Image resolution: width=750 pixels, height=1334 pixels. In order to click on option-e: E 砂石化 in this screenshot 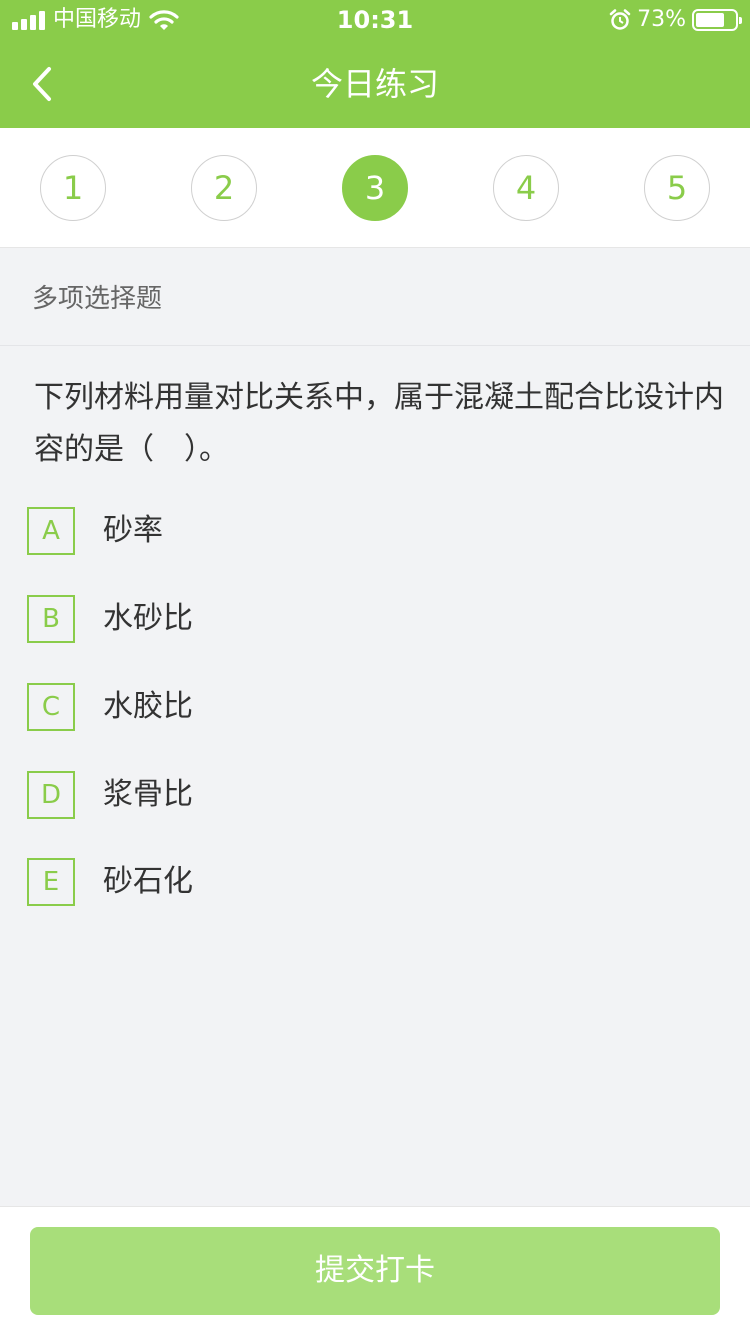, I will do `click(372, 882)`.